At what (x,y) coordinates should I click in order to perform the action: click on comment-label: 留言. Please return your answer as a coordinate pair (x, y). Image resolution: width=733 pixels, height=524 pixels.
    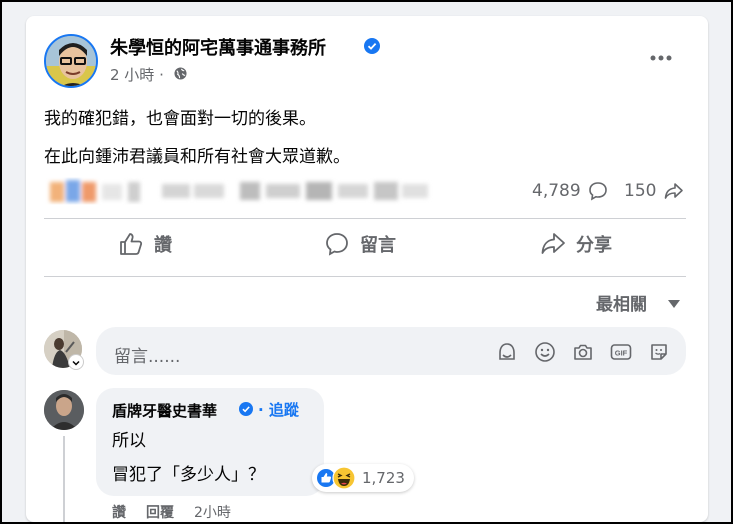
    Looking at the image, I should click on (378, 245).